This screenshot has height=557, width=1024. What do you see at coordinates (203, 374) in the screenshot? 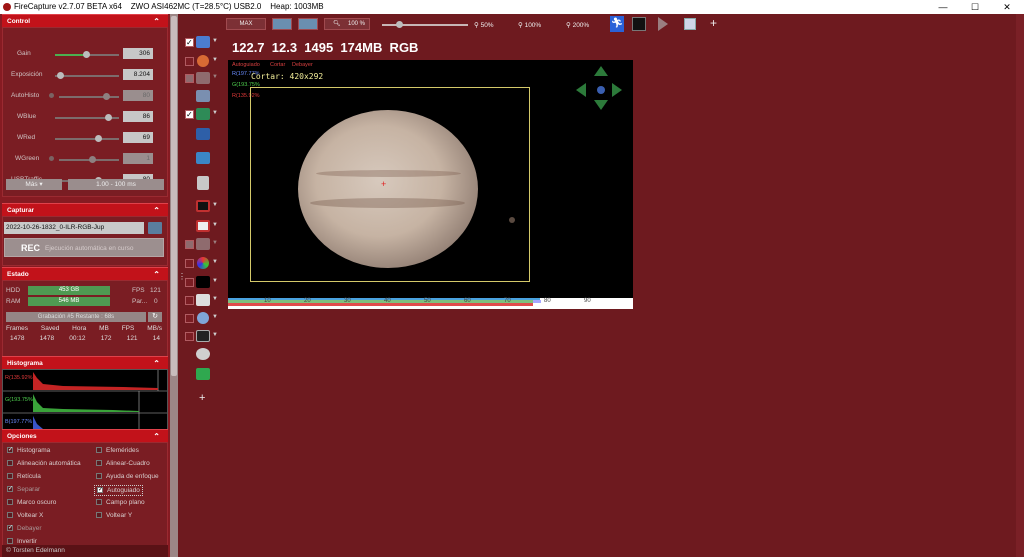
I see `battery-icon` at bounding box center [203, 374].